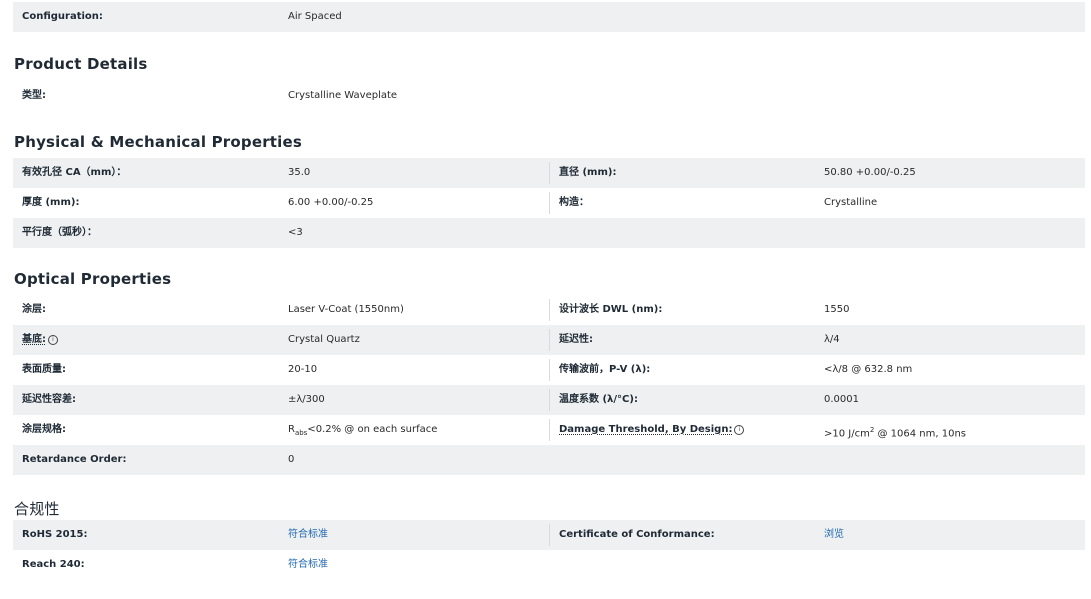  Describe the element at coordinates (588, 172) in the screenshot. I see `diameter-label: 直径 (mm):` at that location.